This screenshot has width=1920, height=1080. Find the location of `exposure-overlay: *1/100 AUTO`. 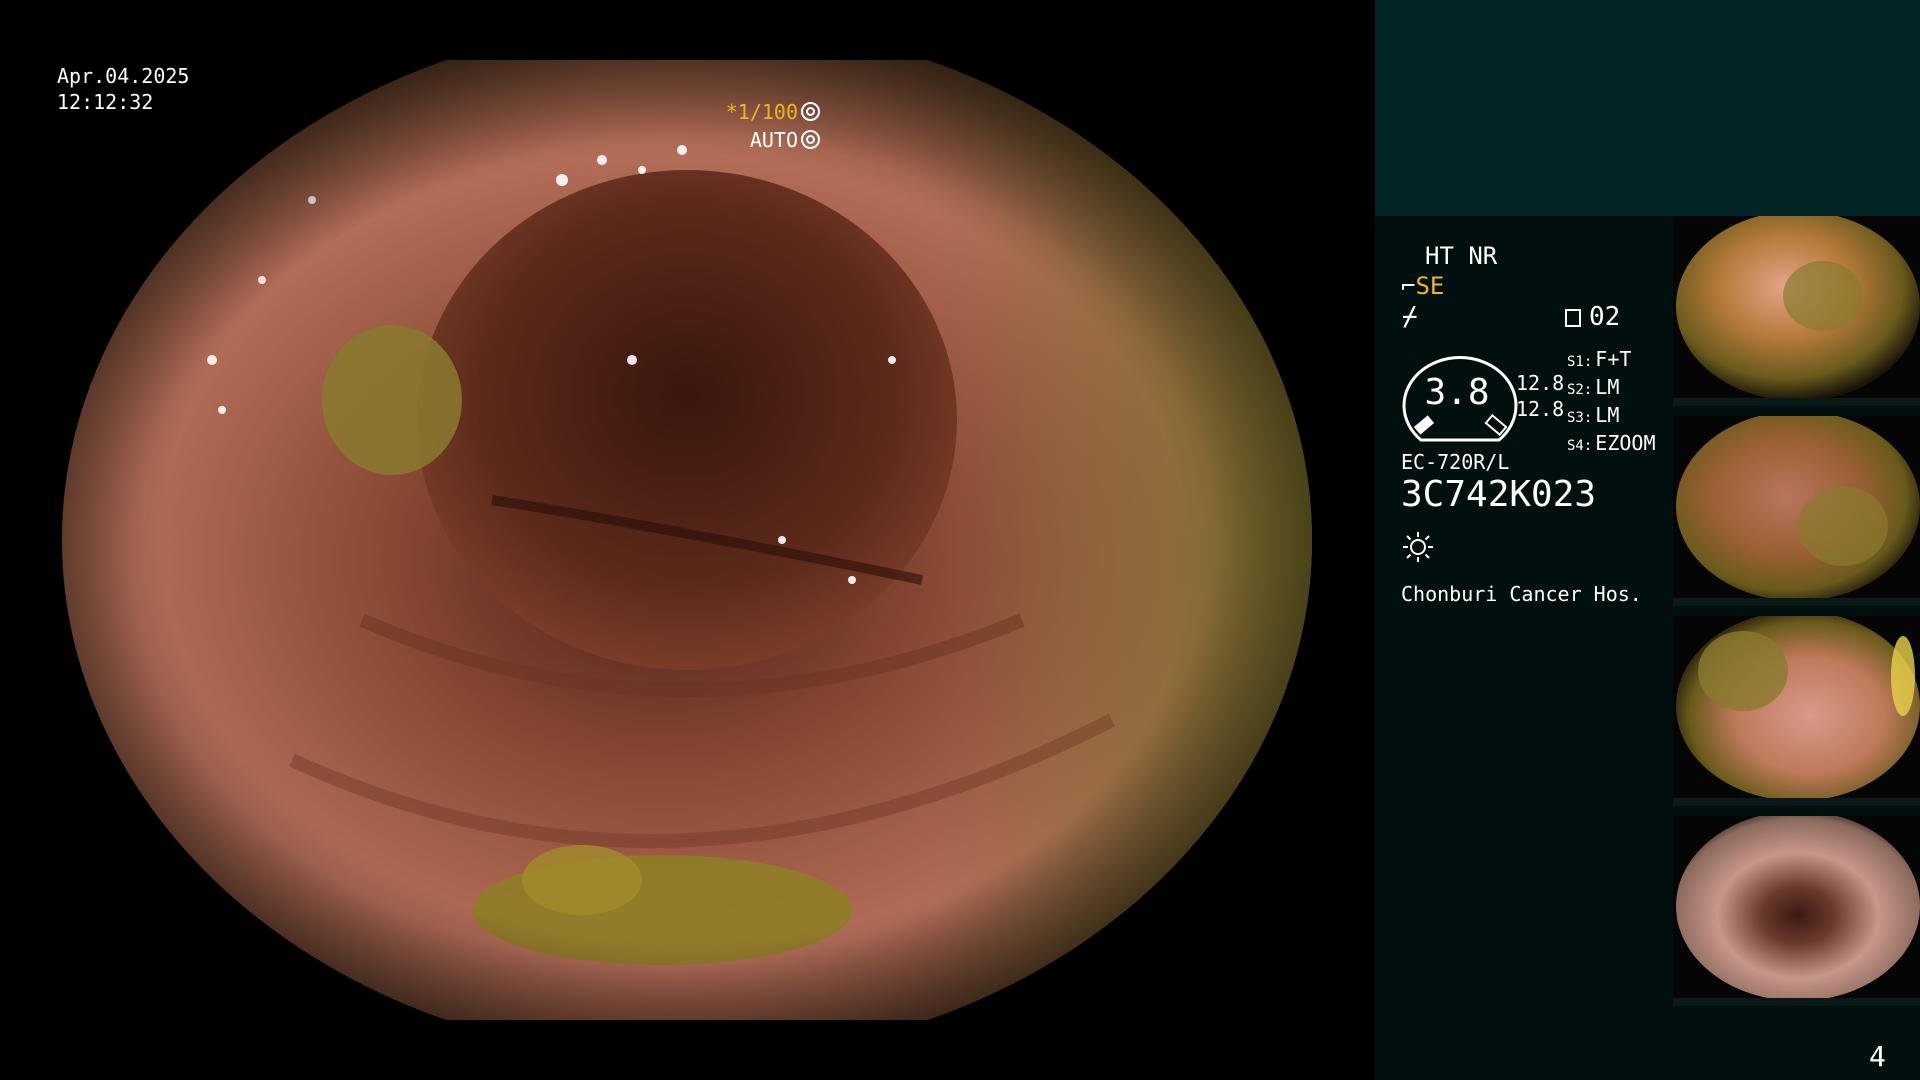

exposure-overlay: *1/100 AUTO is located at coordinates (773, 126).